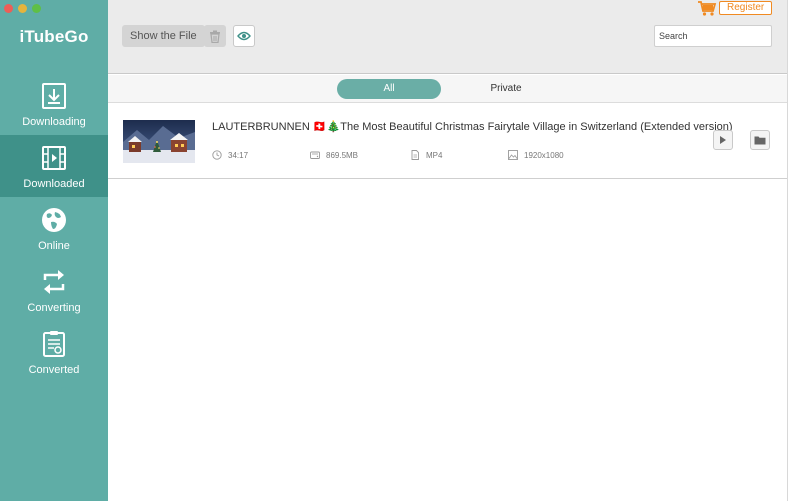 Image resolution: width=788 pixels, height=501 pixels. I want to click on sidebar-item-converting: Converting, so click(54, 290).